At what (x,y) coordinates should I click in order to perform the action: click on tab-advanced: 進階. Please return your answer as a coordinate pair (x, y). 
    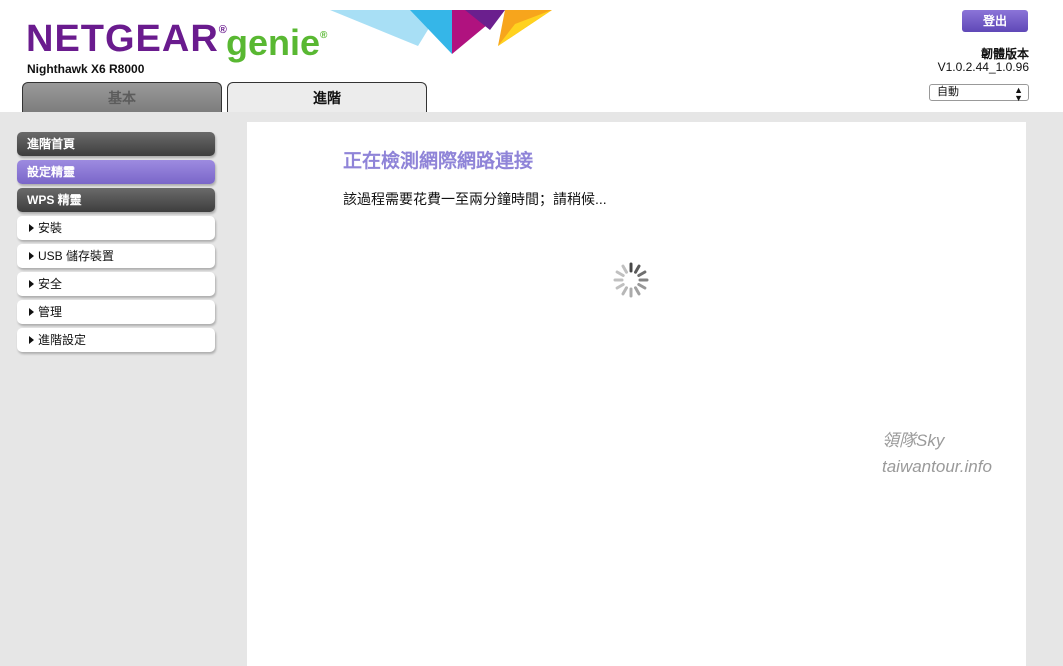
    Looking at the image, I should click on (327, 97).